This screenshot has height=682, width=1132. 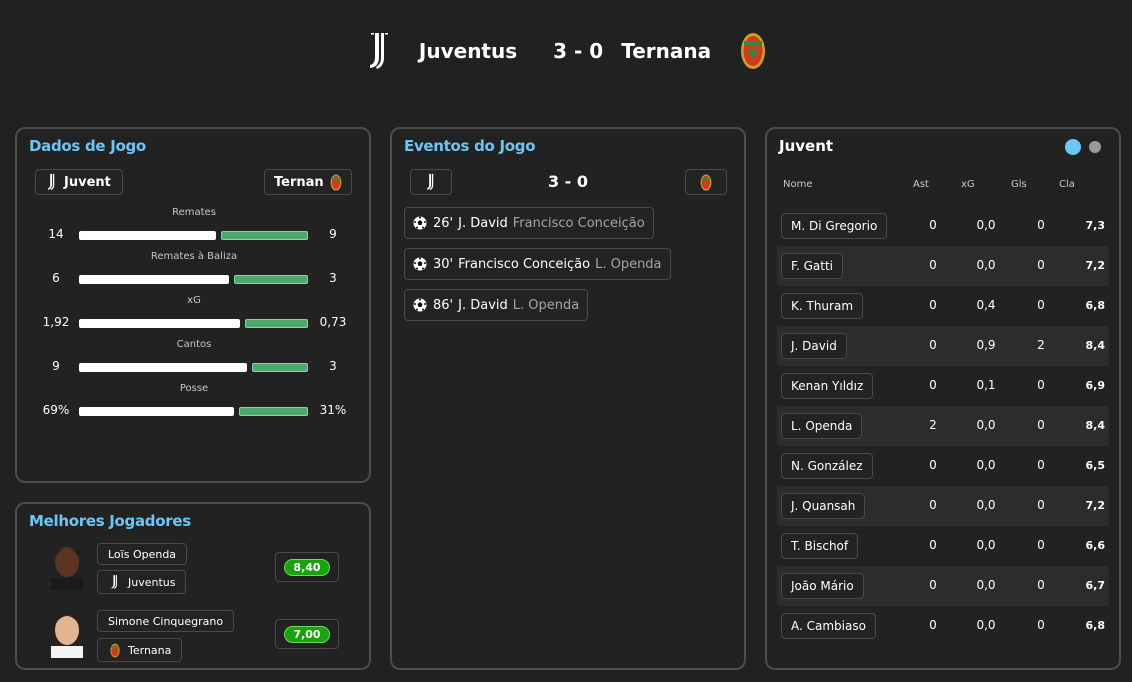 I want to click on best-player-name: Loïs Openda, so click(x=142, y=554).